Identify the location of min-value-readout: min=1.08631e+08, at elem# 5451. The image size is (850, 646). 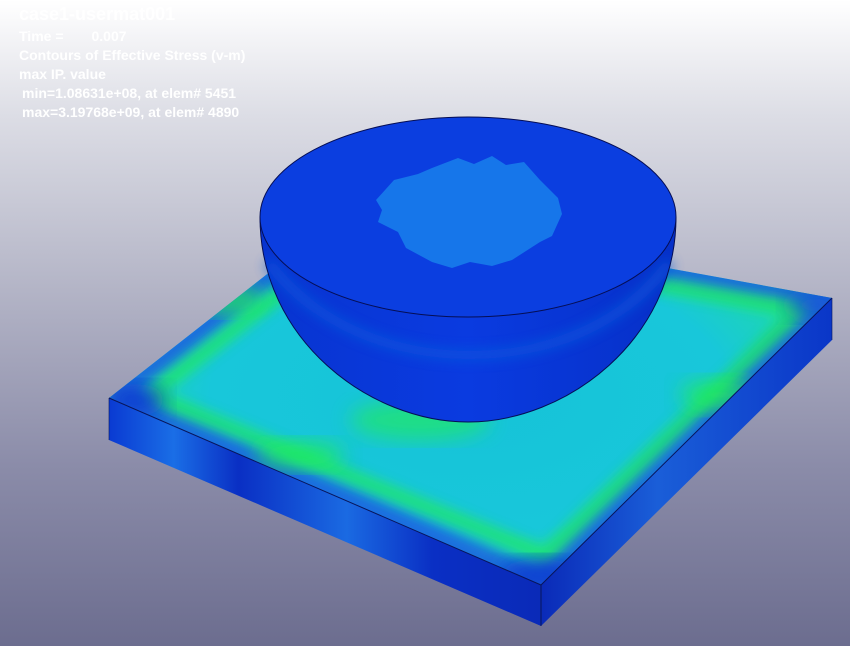
(129, 93).